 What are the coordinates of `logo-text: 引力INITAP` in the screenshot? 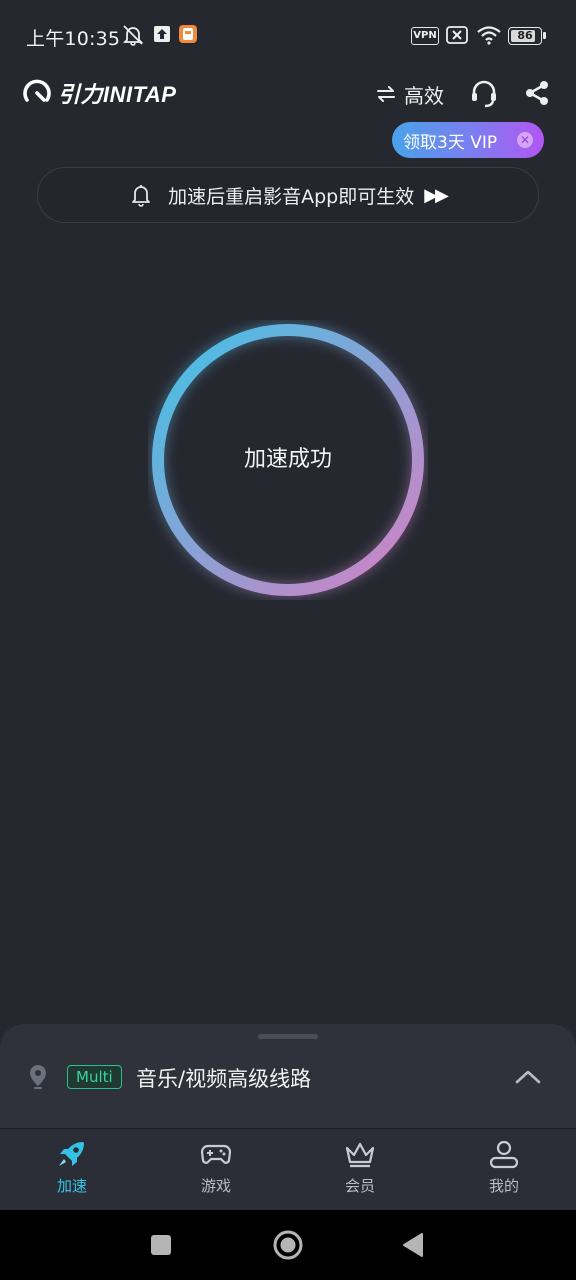 It's located at (117, 94).